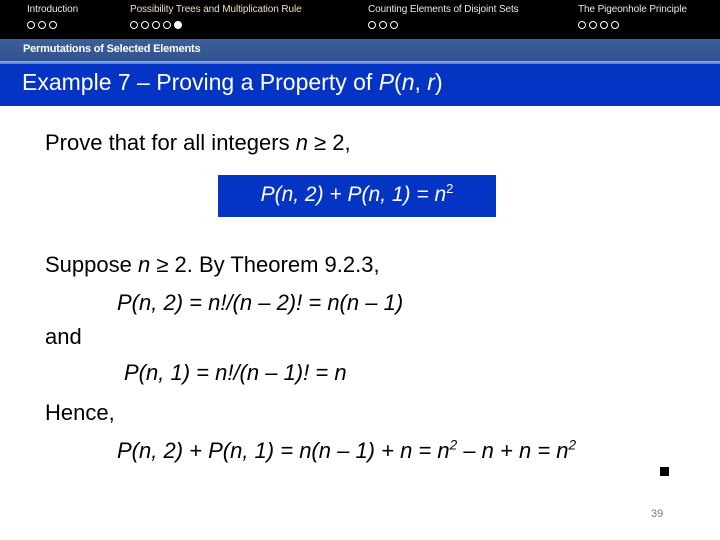  Describe the element at coordinates (63, 336) in the screenshot. I see `and-text: and` at that location.